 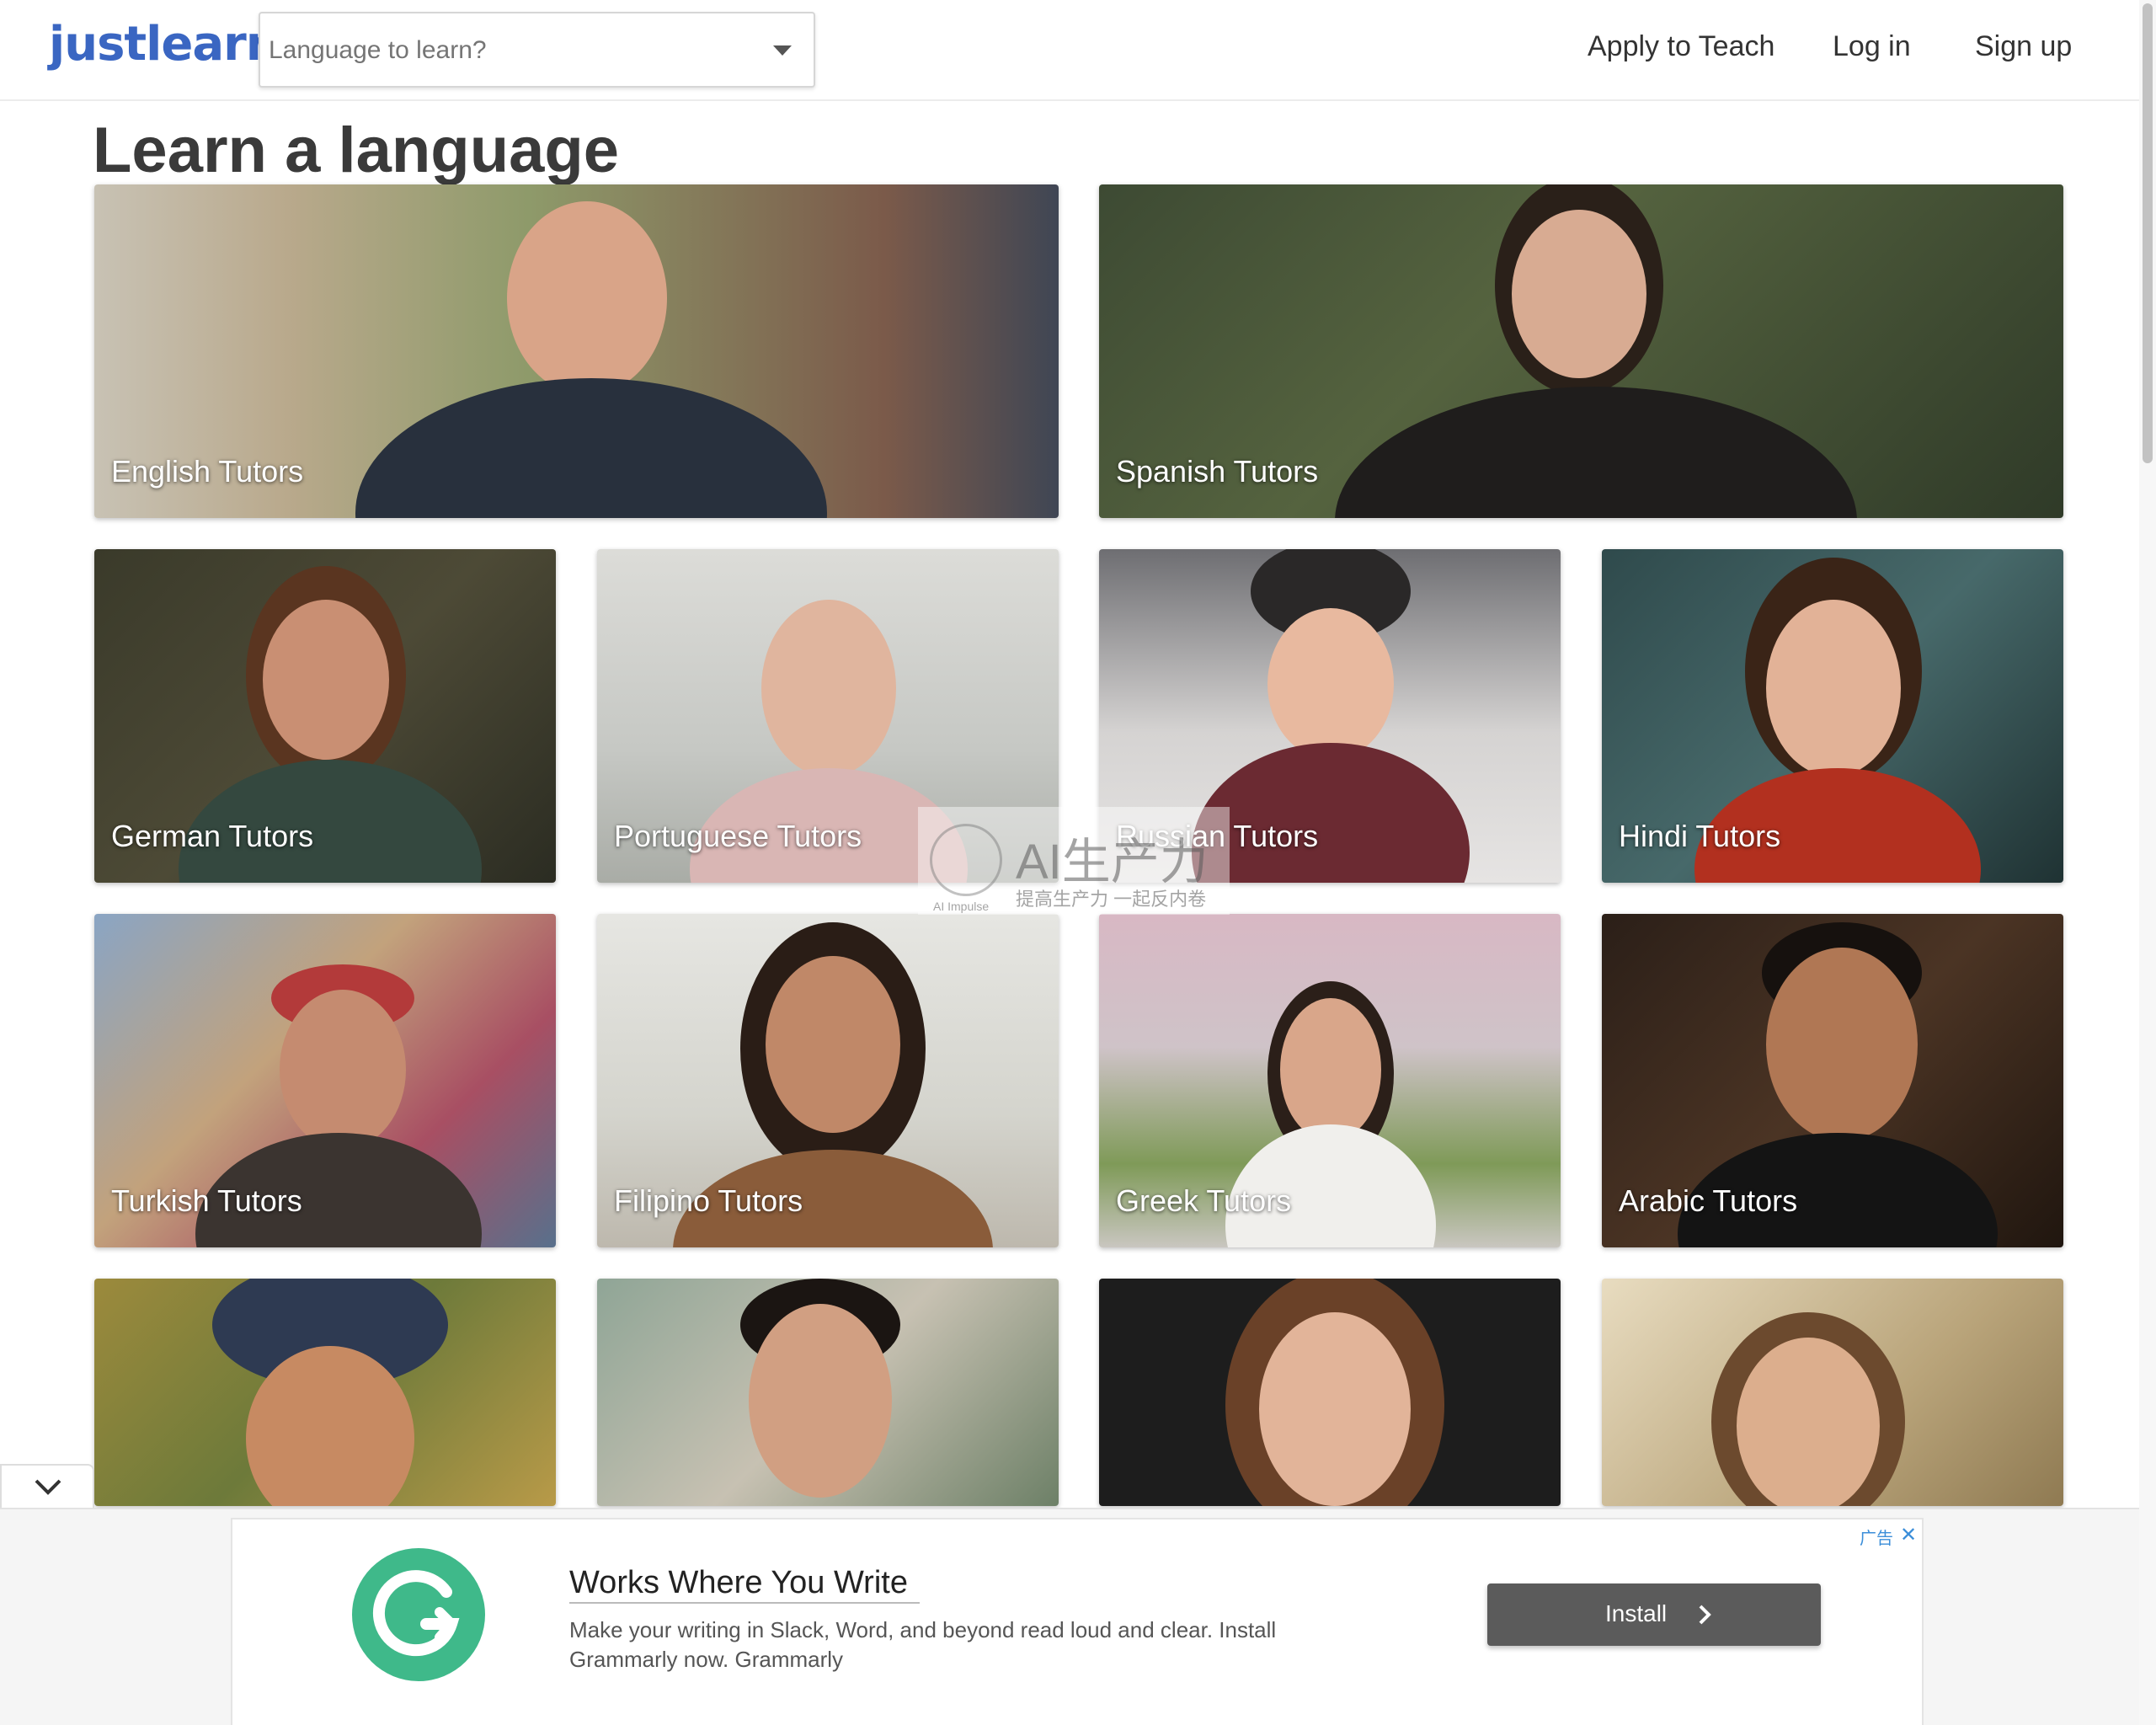 I want to click on tutor-card-german: German Tutors, so click(x=325, y=716).